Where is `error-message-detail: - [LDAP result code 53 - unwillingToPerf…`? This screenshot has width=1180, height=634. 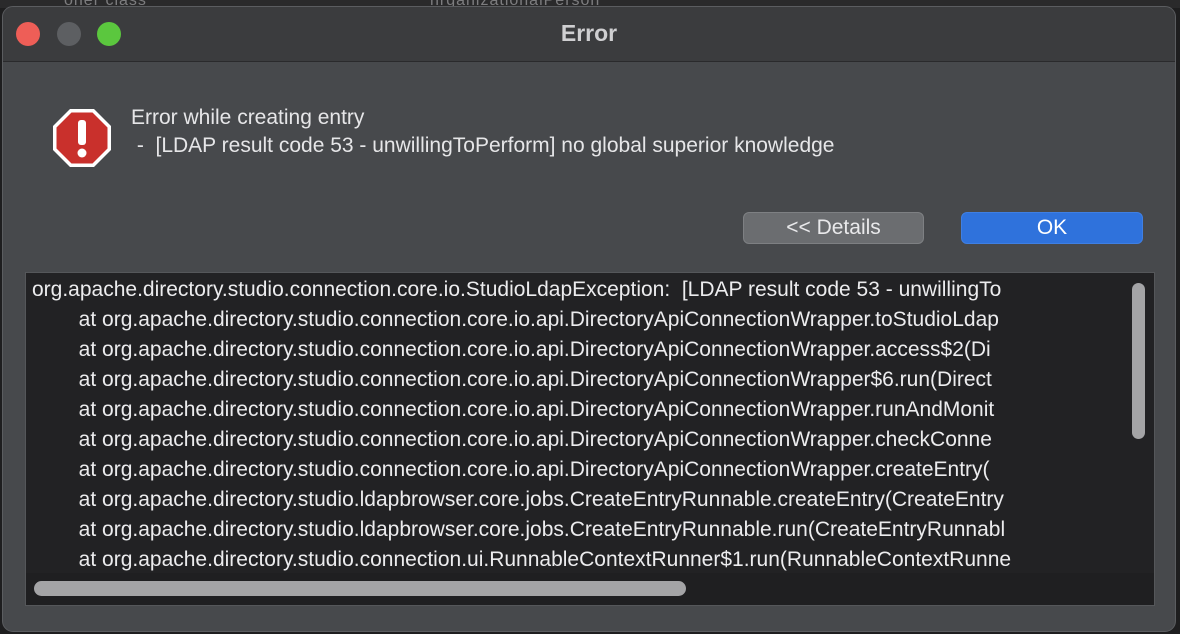
error-message-detail: - [LDAP result code 53 - unwillingToPerf… is located at coordinates (483, 145).